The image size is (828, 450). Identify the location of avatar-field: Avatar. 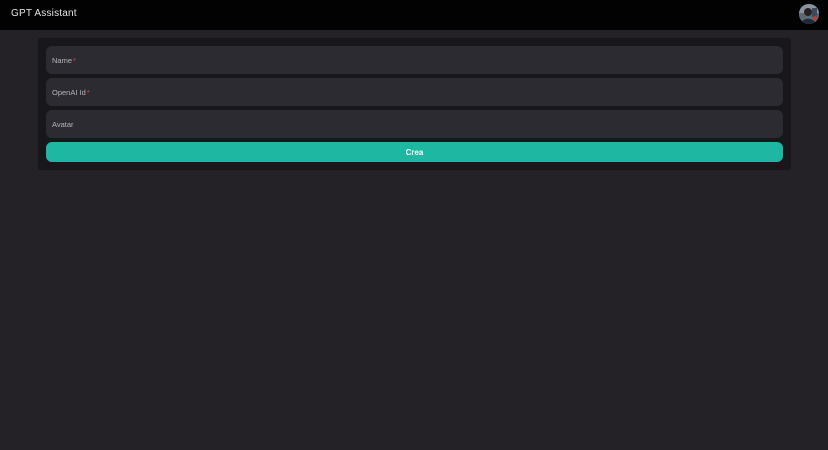
(414, 124).